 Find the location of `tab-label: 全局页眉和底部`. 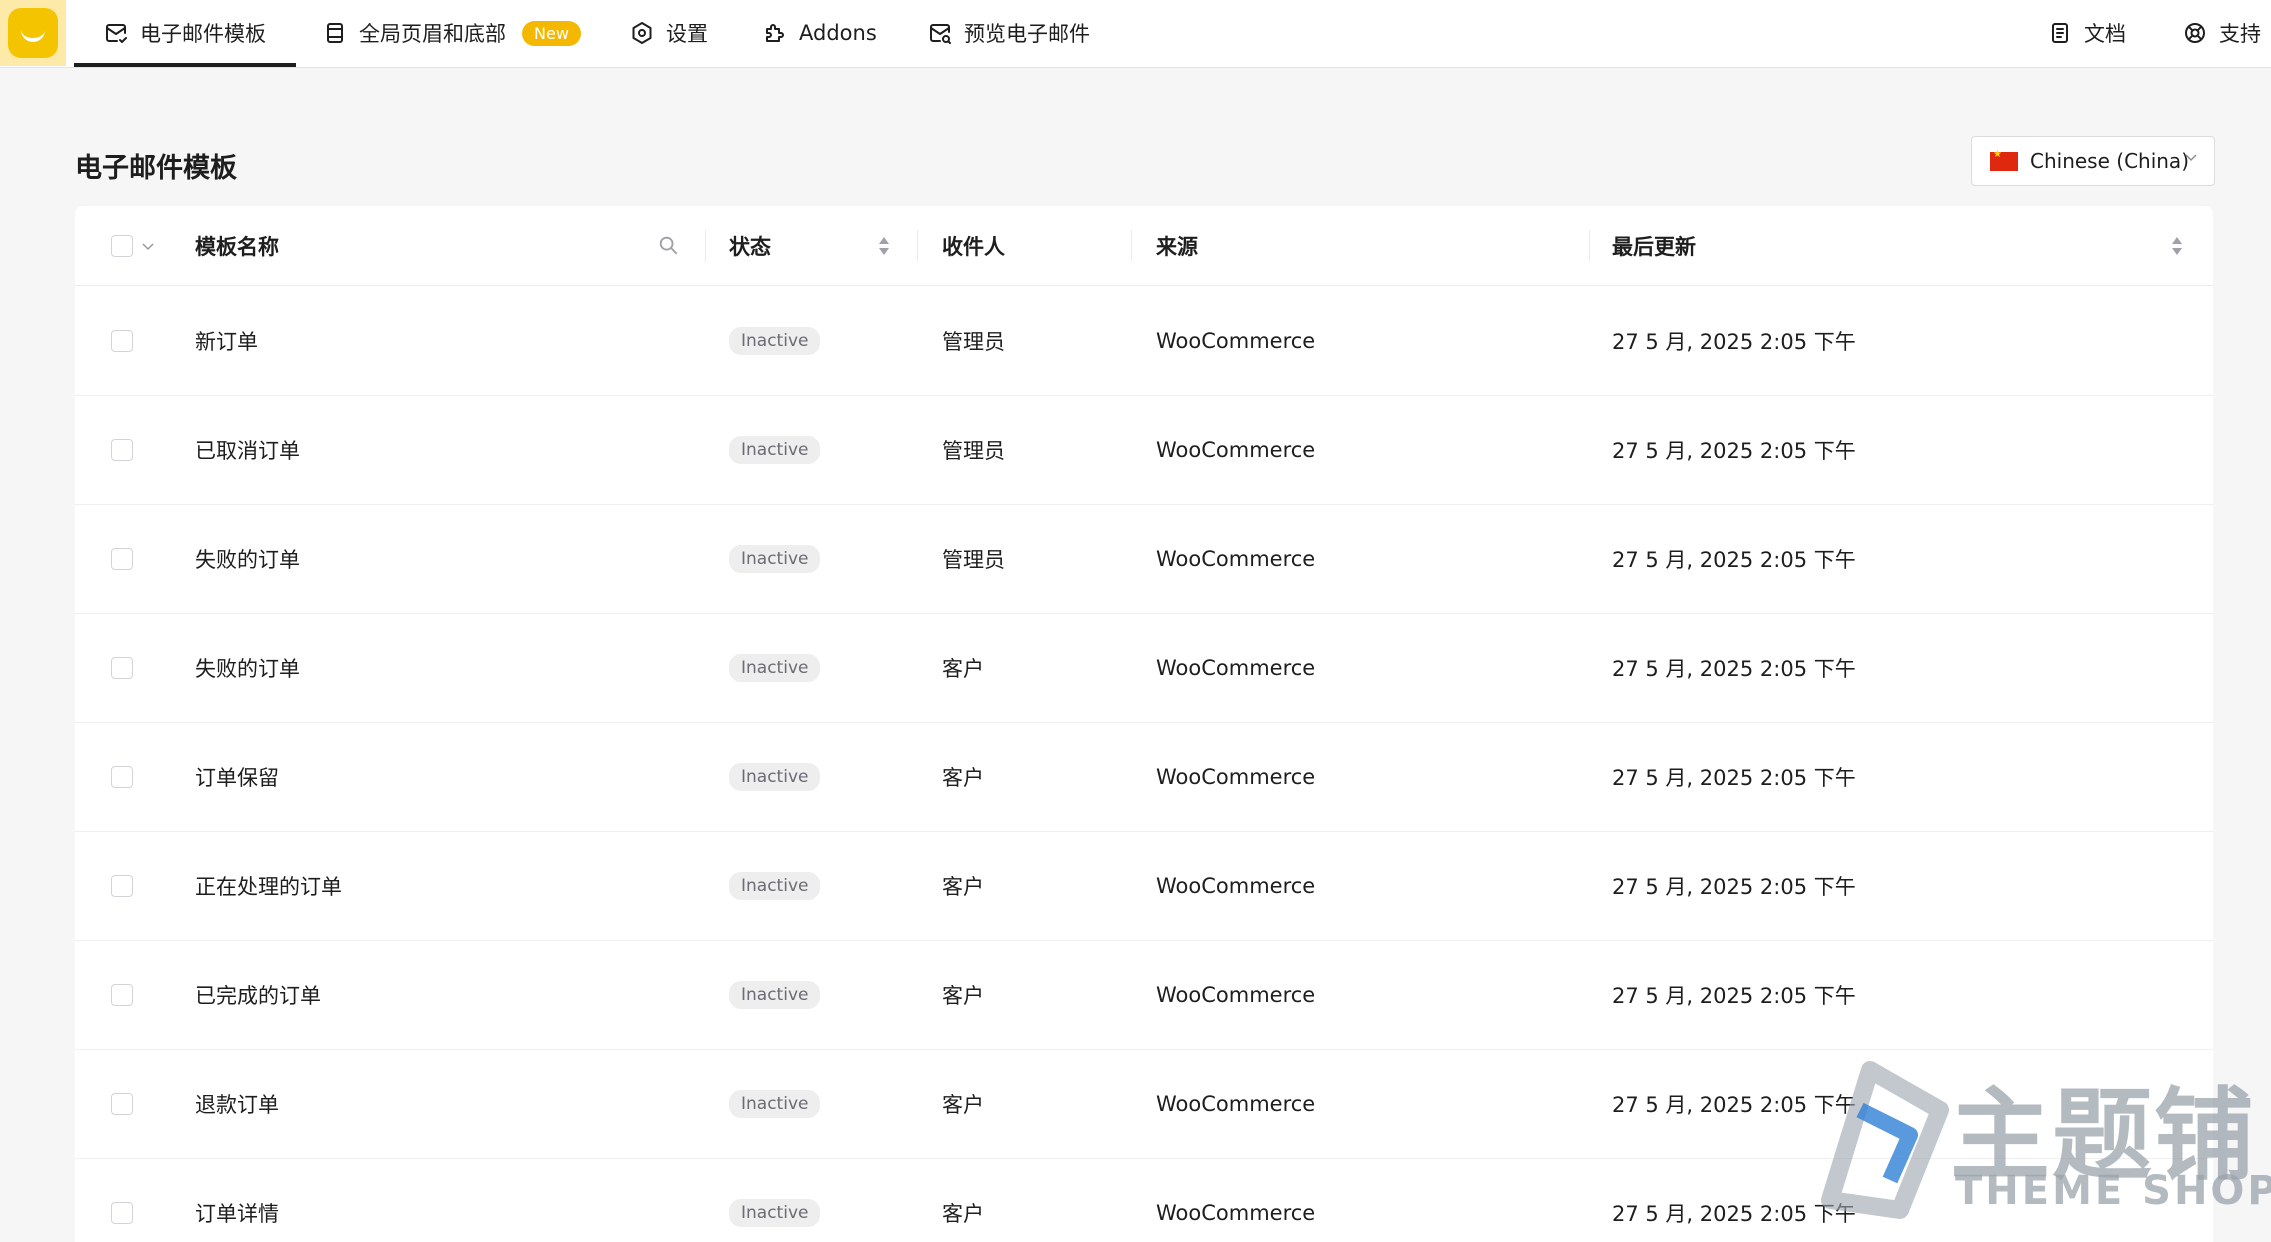

tab-label: 全局页眉和底部 is located at coordinates (432, 34).